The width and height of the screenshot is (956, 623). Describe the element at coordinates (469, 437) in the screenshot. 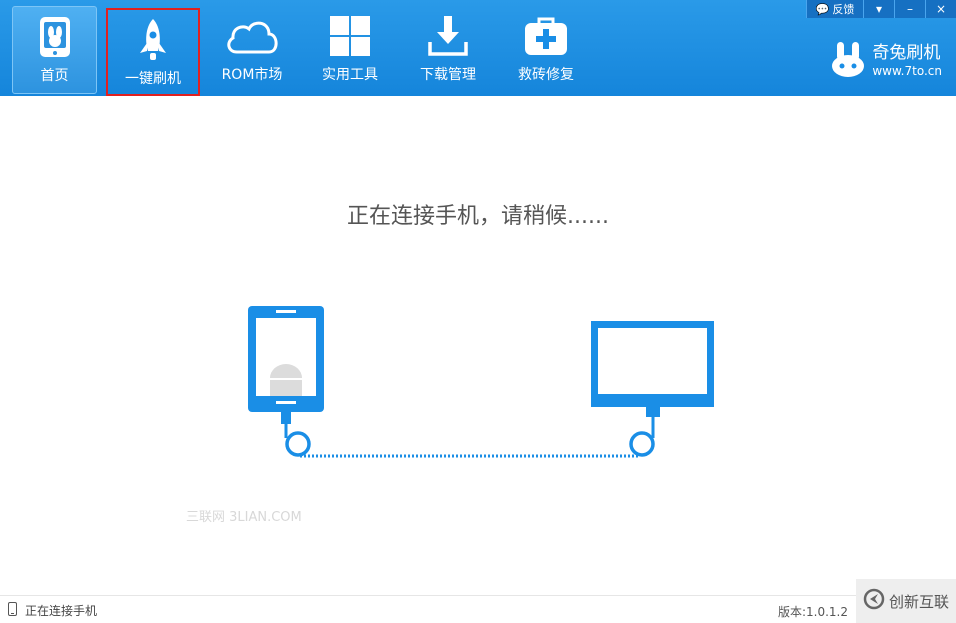

I see `usb-cable` at that location.